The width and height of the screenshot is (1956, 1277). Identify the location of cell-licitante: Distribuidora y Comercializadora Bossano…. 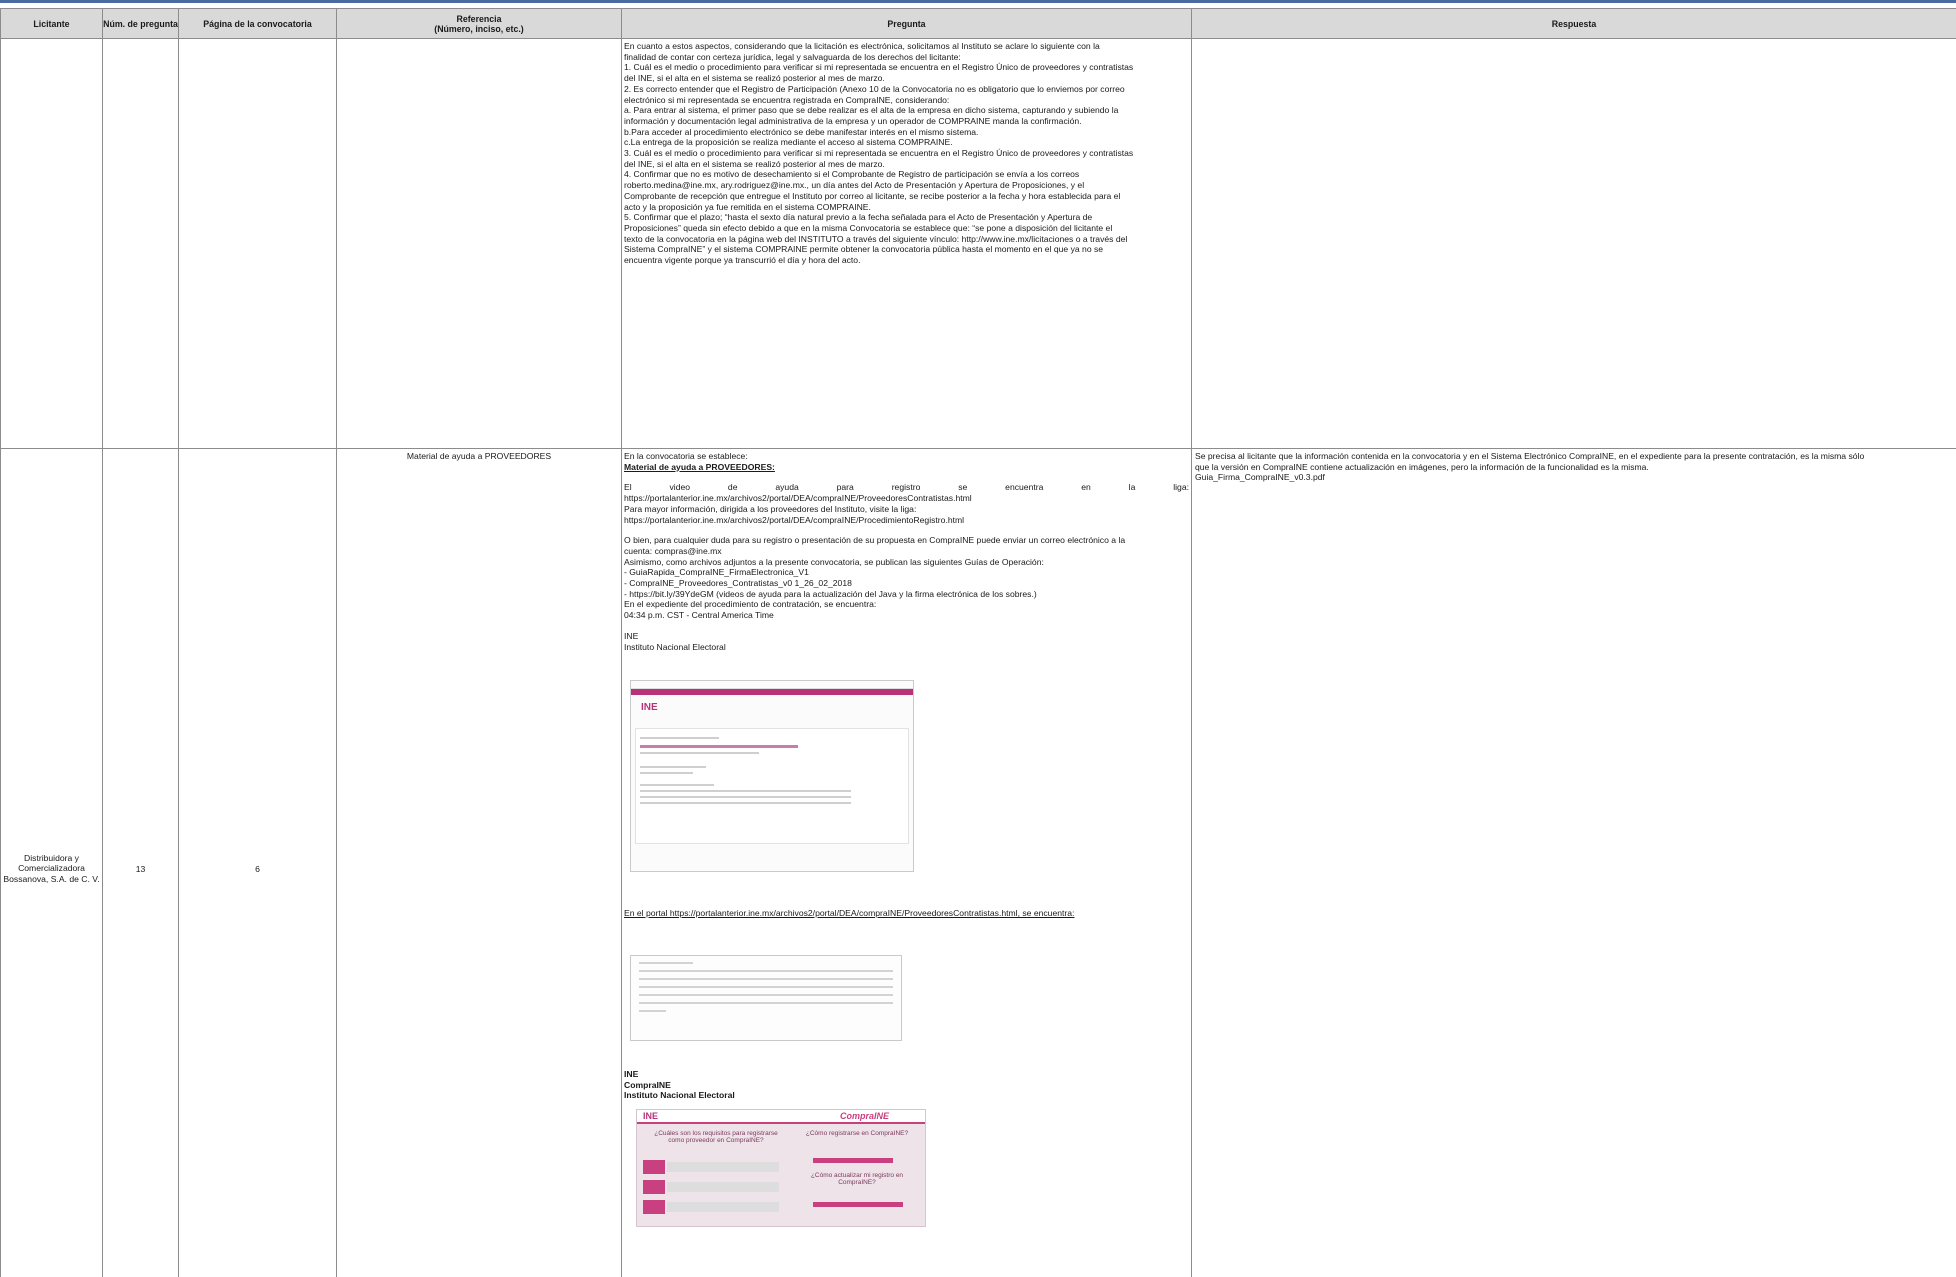
(51, 862).